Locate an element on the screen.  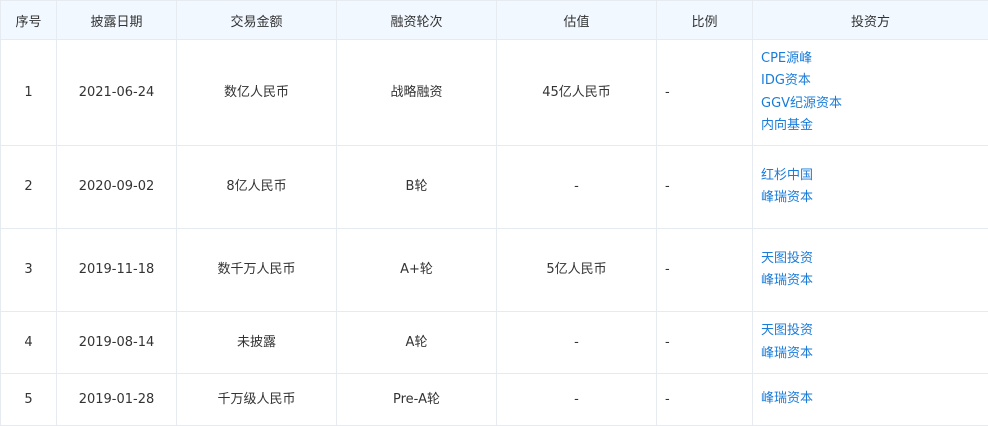
header-round: 融资轮次 is located at coordinates (416, 20).